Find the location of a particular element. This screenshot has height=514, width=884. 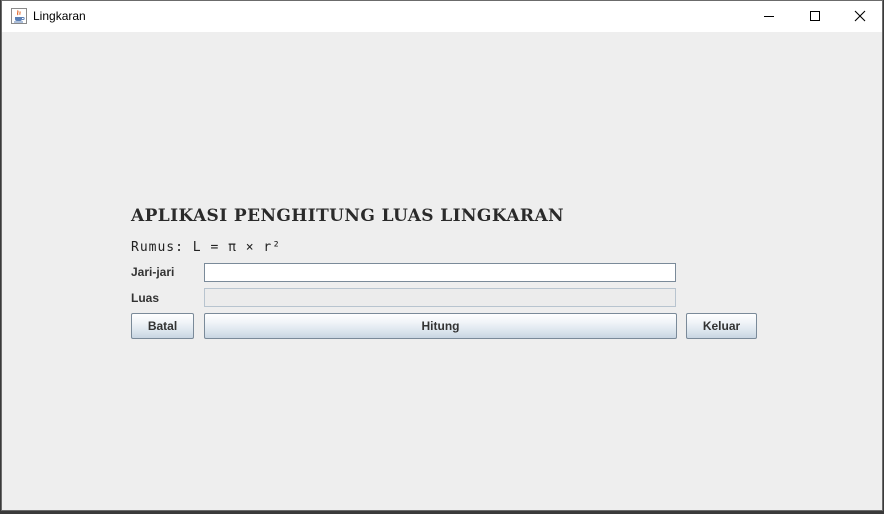

minimize-icon is located at coordinates (769, 16).